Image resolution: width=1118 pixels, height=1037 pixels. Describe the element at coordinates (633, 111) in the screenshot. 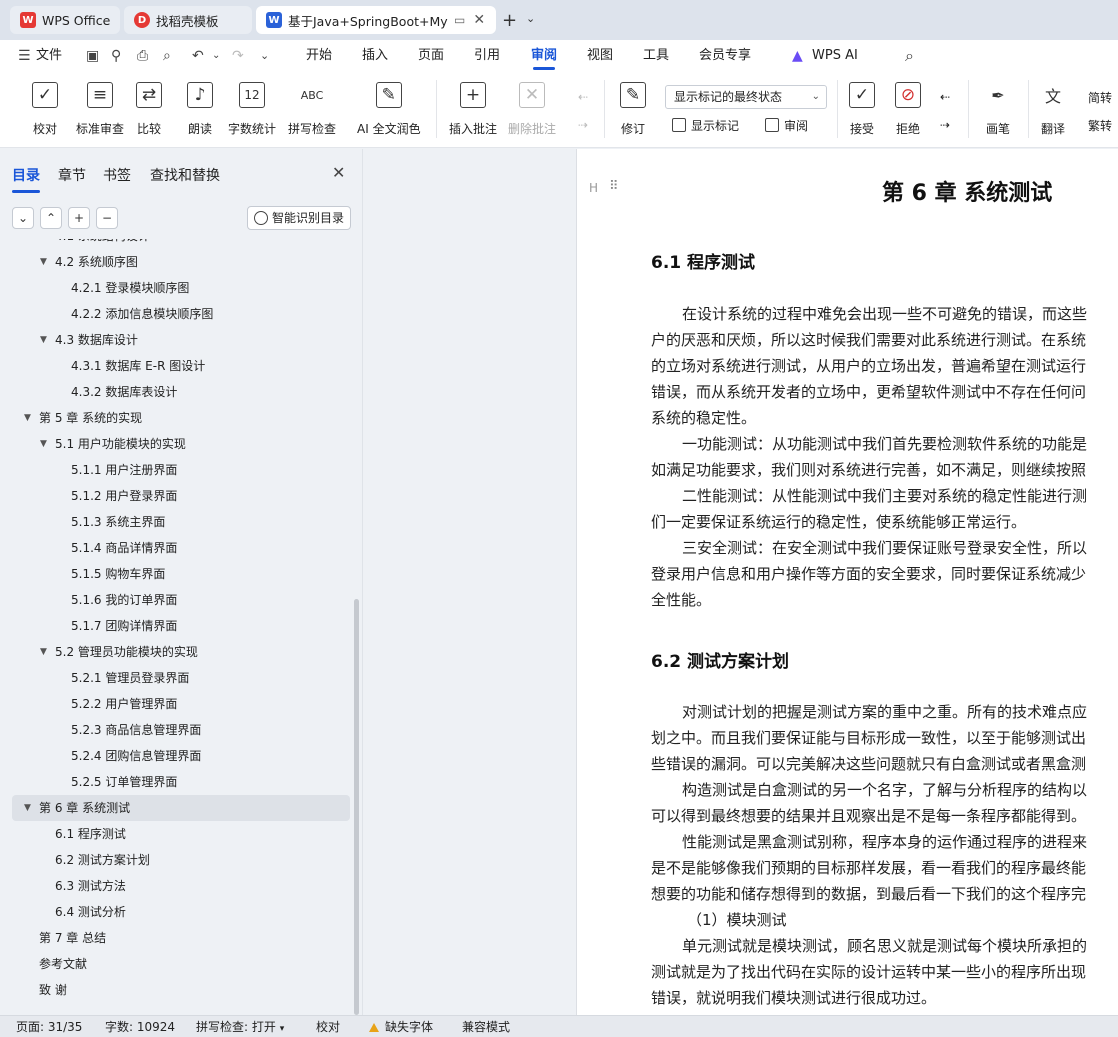

I see `track-changes-button: ✎ 修订` at that location.